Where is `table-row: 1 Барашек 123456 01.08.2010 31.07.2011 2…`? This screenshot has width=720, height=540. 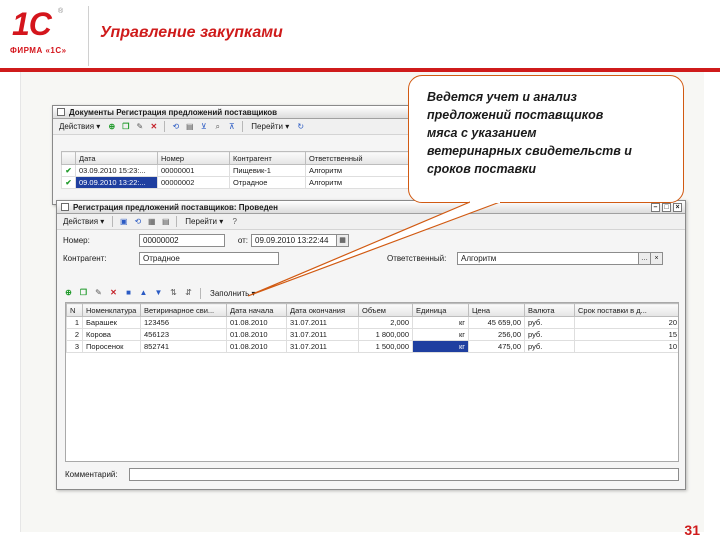 table-row: 1 Барашек 123456 01.08.2010 31.07.2011 2… is located at coordinates (372, 322).